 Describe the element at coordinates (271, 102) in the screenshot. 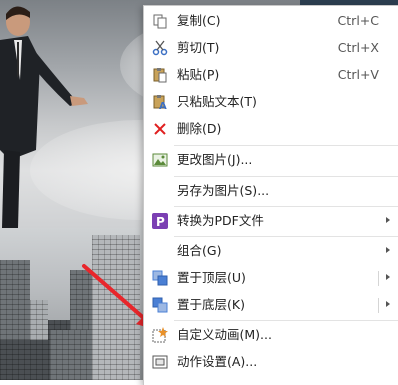

I see `menu-item-paste-text-only: A 只粘贴文本(T)` at that location.